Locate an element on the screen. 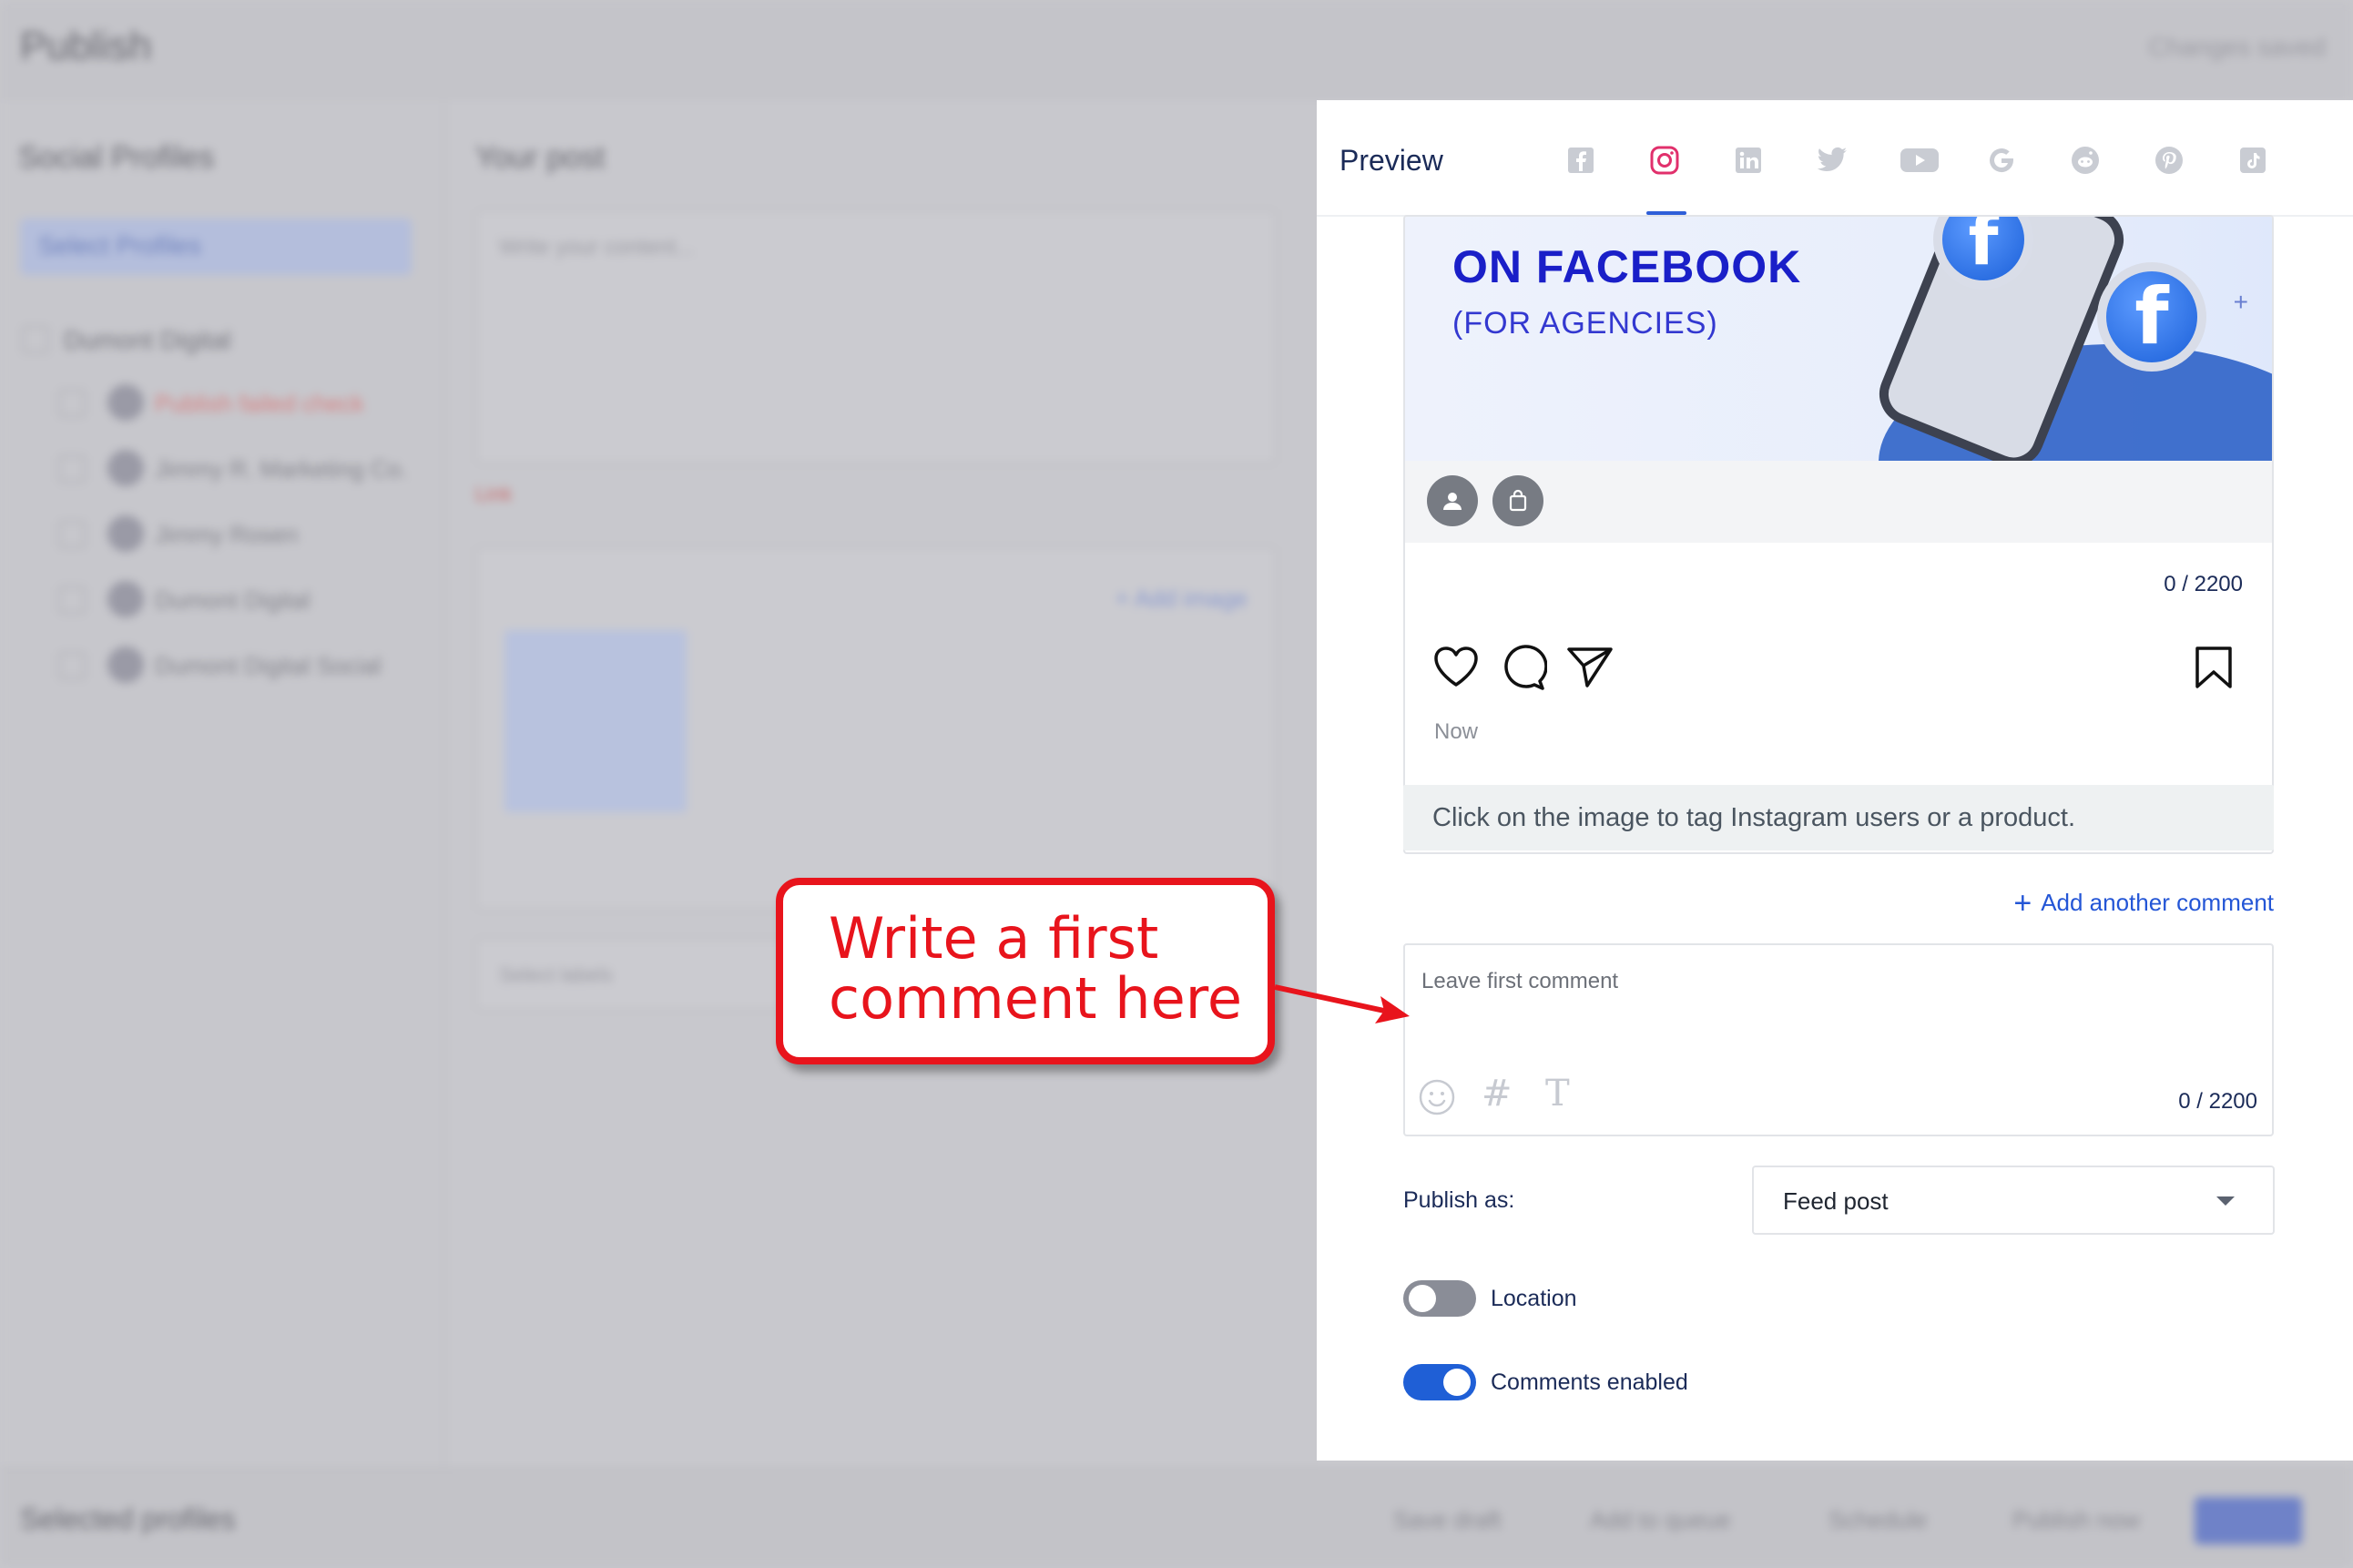 The height and width of the screenshot is (1568, 2353). text-format-icon: T is located at coordinates (1557, 1094).